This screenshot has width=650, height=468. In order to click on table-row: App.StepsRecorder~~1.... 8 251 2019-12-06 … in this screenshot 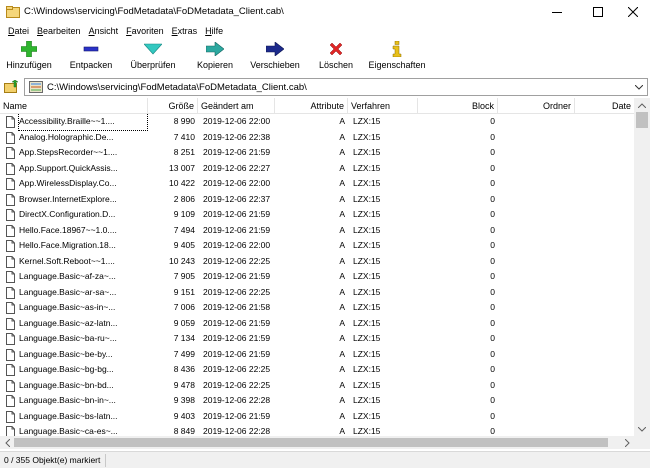, I will do `click(317, 153)`.